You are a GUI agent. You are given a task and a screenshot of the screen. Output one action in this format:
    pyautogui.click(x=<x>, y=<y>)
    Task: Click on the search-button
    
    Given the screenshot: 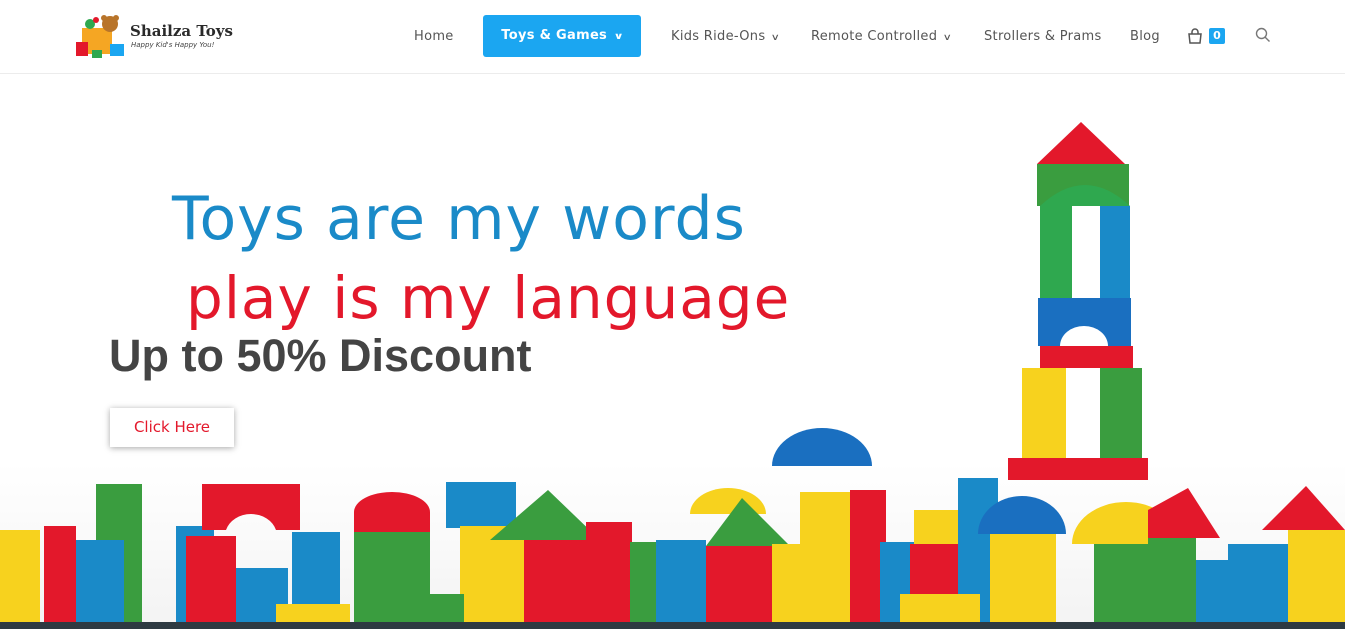 What is the action you would take?
    pyautogui.click(x=1263, y=35)
    